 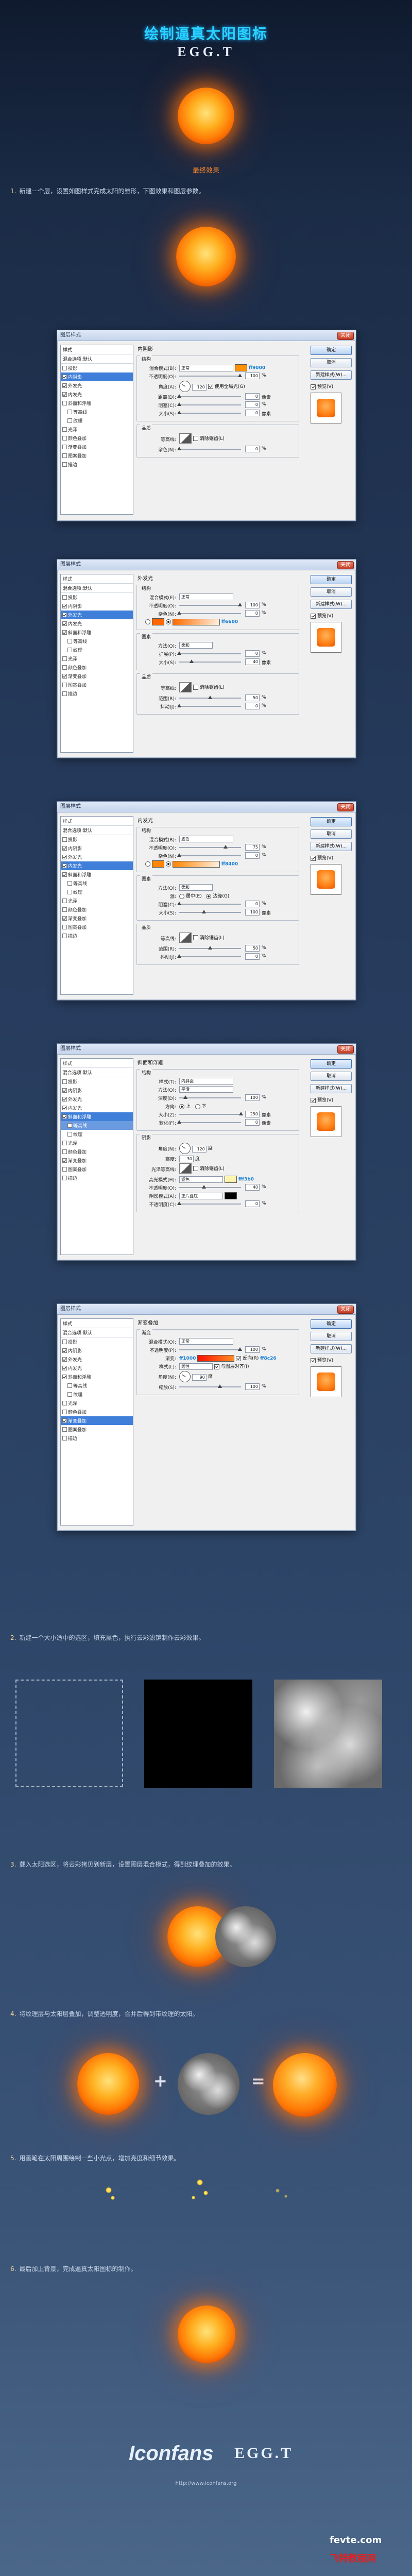 I want to click on style-item: 颜色叠加, so click(x=97, y=909).